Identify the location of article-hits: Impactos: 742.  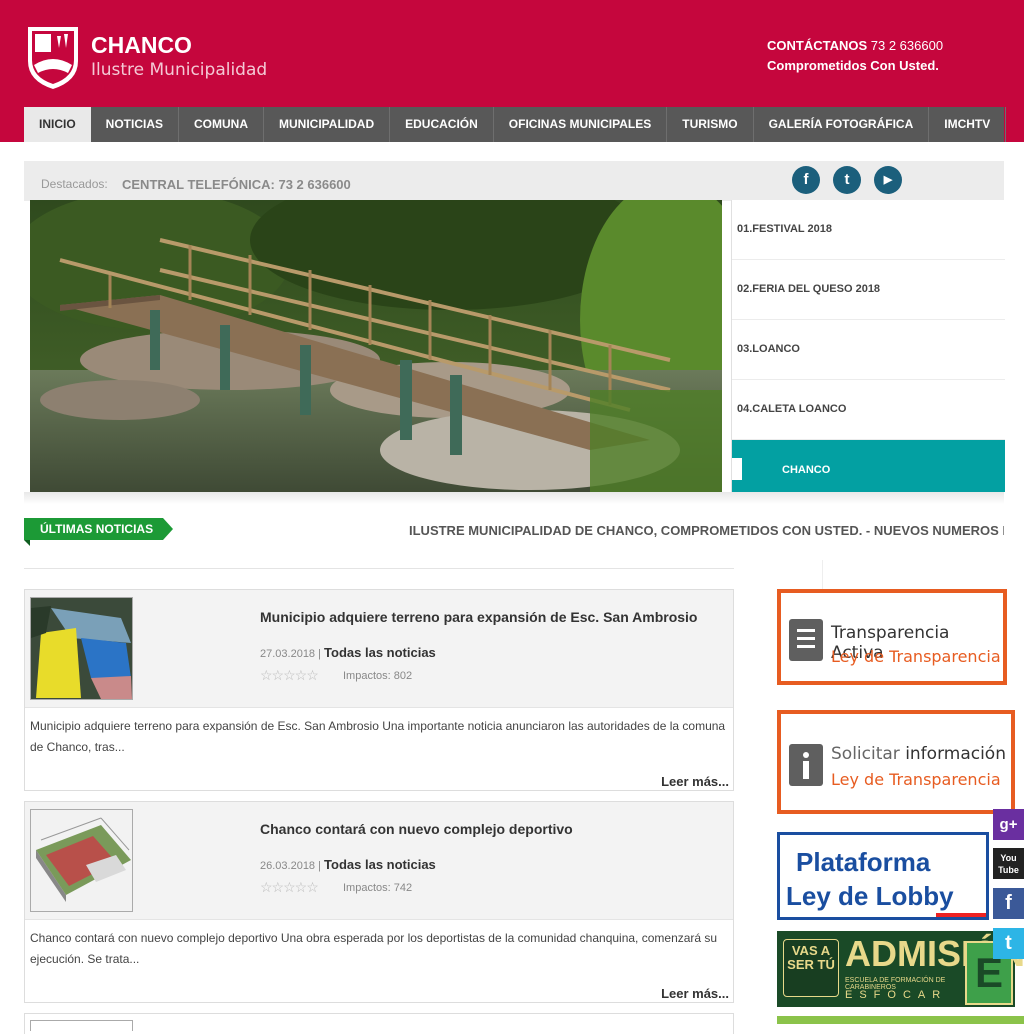
(378, 888).